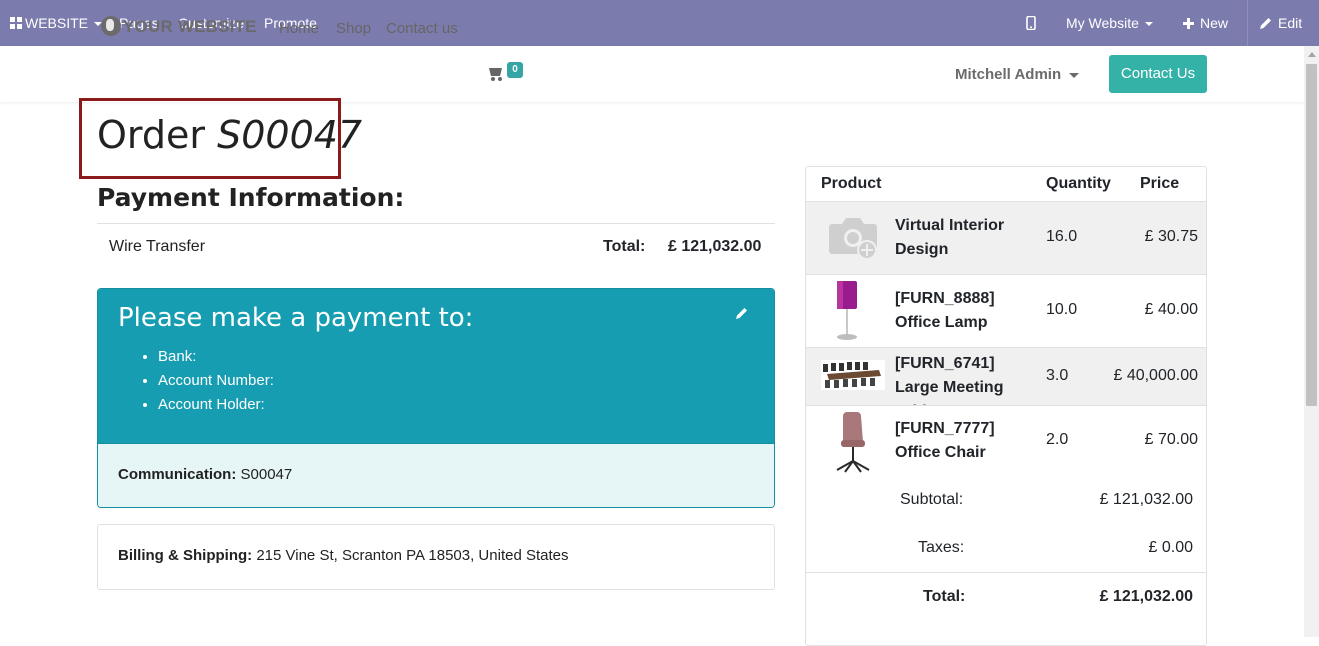 The width and height of the screenshot is (1319, 646). What do you see at coordinates (967, 238) in the screenshot?
I see `product-name: Virtual Interior Design` at bounding box center [967, 238].